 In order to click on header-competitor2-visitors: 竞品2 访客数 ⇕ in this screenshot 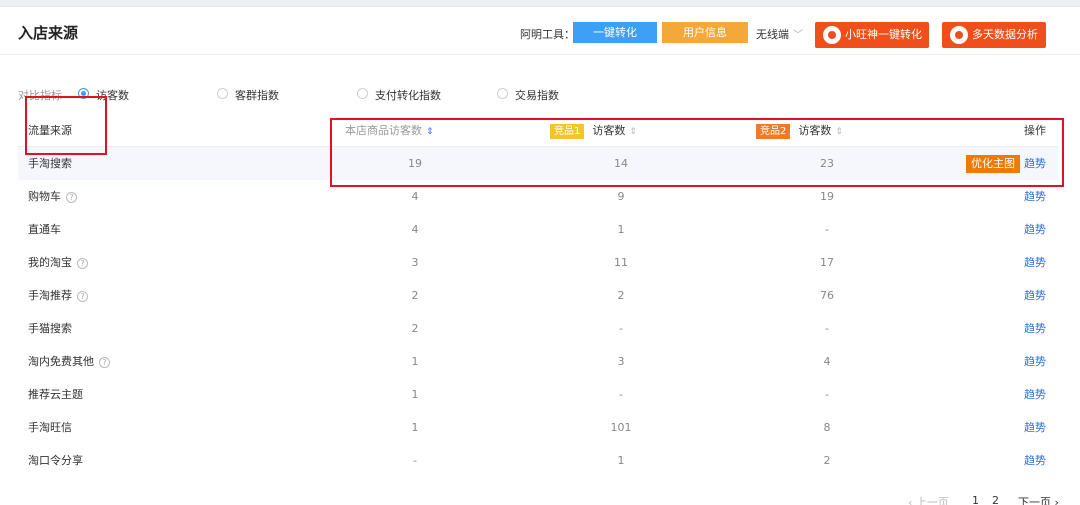, I will do `click(799, 130)`.